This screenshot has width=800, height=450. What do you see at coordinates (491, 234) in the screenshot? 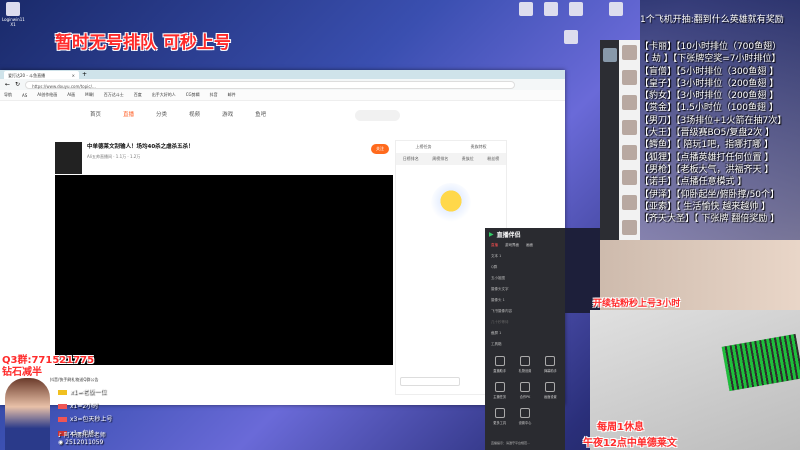
I see `app-logo-icon: ▶` at bounding box center [491, 234].